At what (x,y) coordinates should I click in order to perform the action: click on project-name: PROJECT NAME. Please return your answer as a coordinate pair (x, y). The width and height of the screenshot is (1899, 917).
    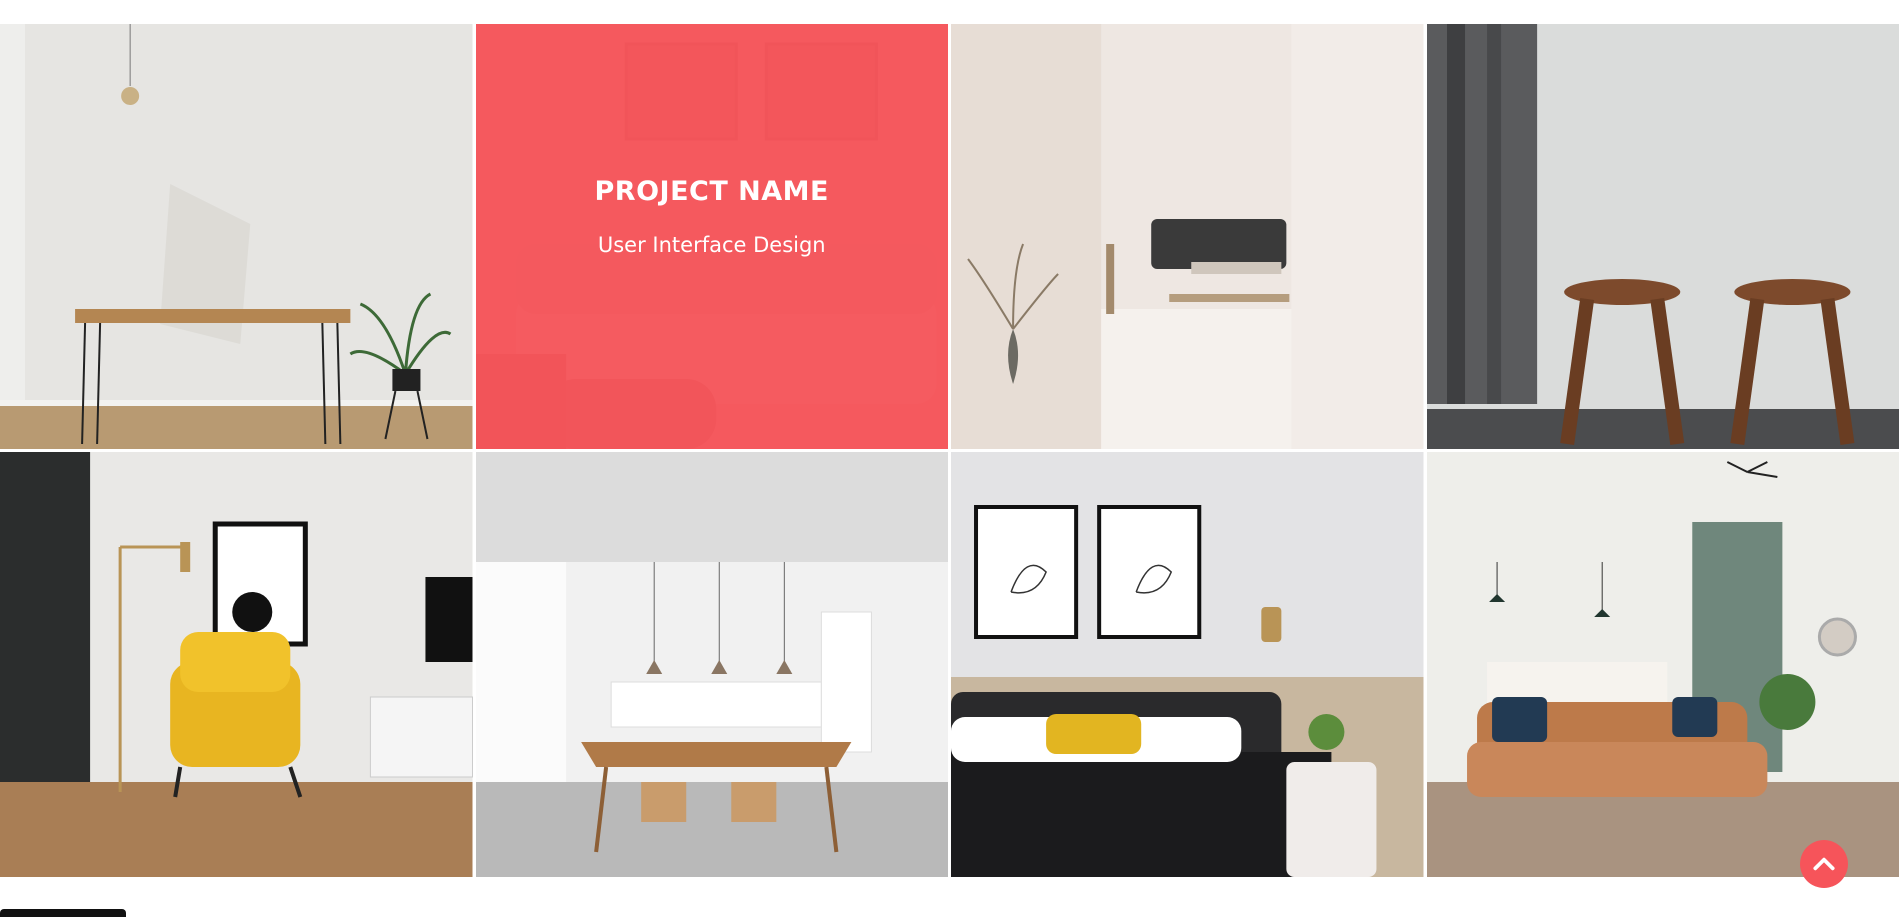
    Looking at the image, I should click on (712, 191).